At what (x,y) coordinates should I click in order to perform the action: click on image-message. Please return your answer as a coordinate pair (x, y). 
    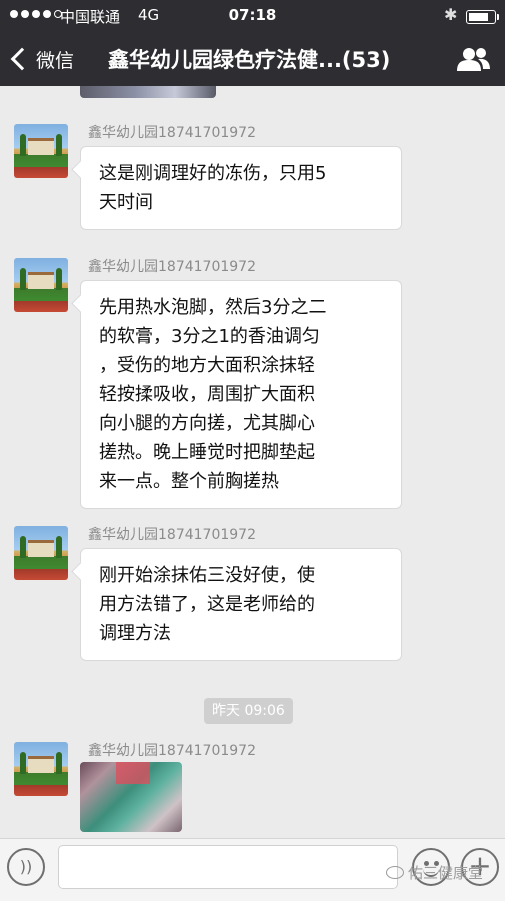
    Looking at the image, I should click on (131, 797).